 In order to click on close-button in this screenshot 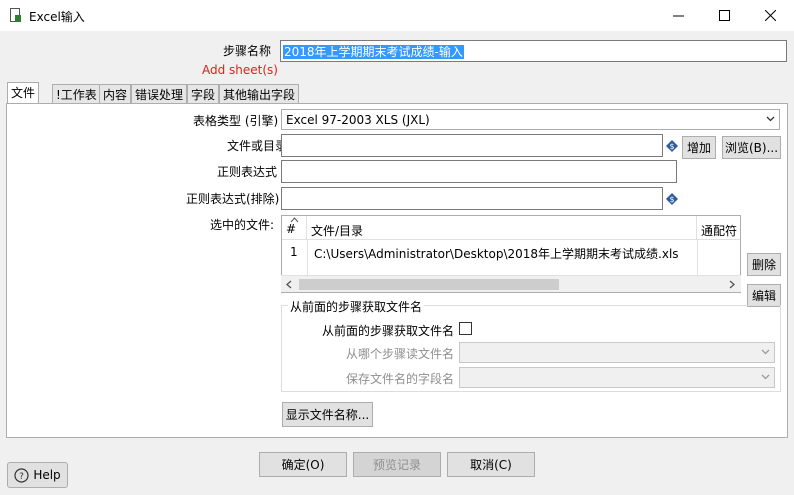, I will do `click(770, 15)`.